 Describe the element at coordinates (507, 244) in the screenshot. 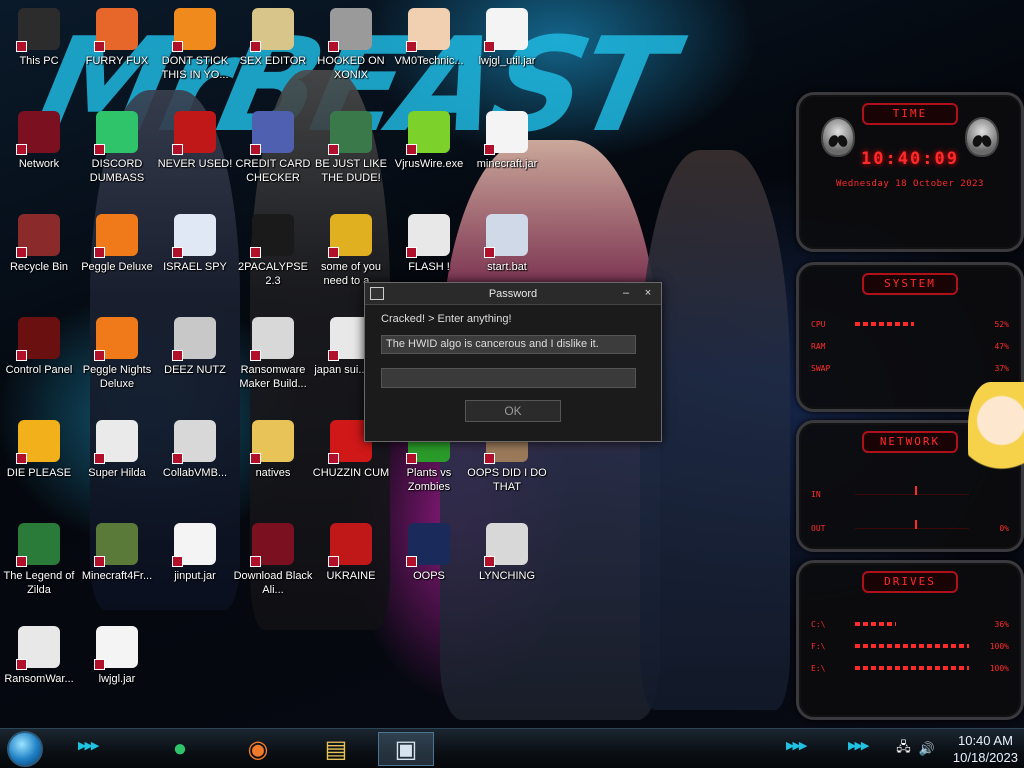

I see `desktop-icon: start.bat` at that location.